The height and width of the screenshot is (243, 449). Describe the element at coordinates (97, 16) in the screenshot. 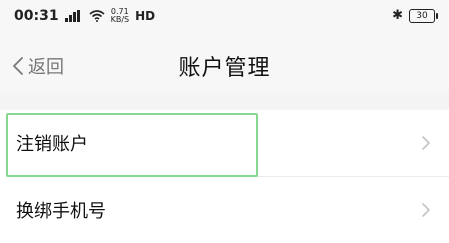

I see `wifi-icon` at that location.